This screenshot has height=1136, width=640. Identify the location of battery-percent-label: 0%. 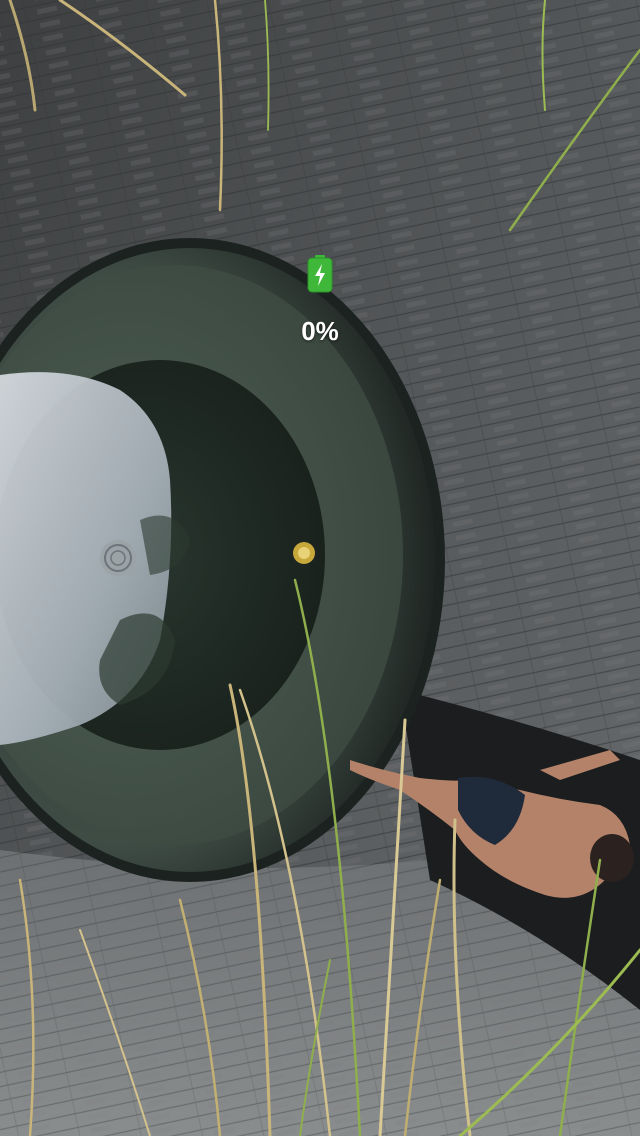
(320, 331).